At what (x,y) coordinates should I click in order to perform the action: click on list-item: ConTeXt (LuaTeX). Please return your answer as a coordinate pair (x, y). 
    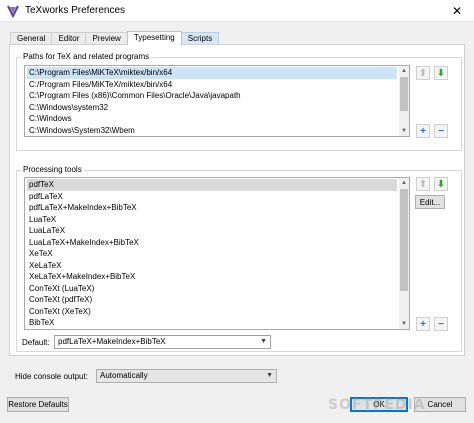
    Looking at the image, I should click on (212, 289).